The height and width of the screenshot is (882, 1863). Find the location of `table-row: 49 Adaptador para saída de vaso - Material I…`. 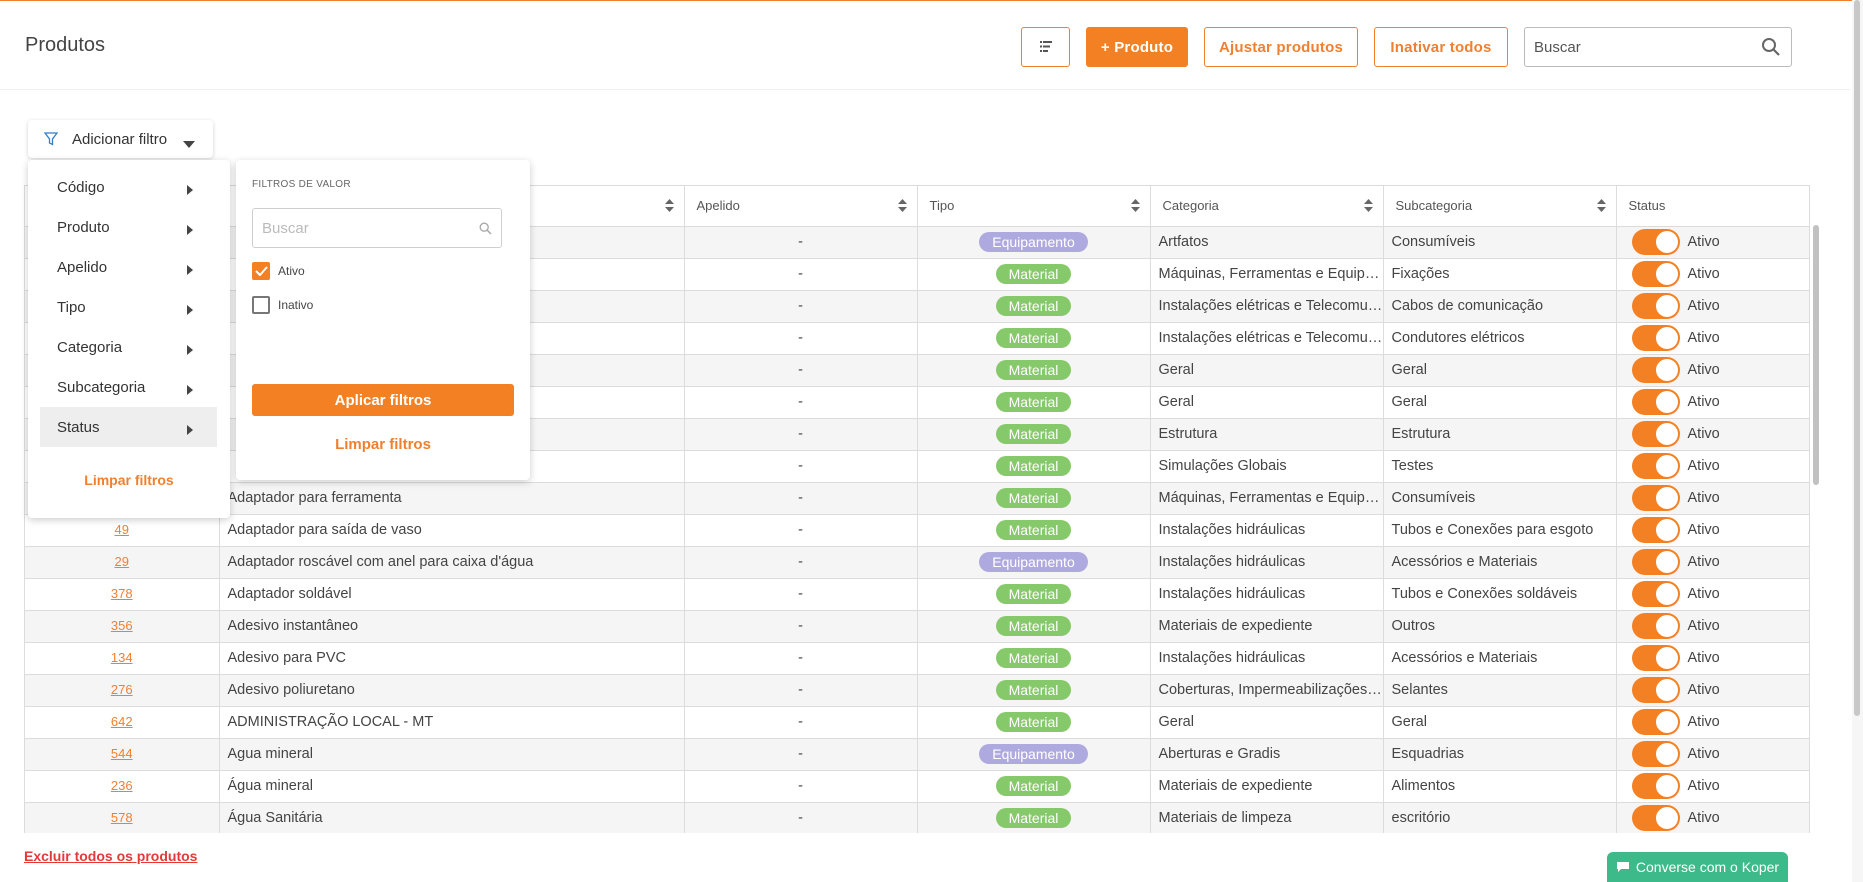

table-row: 49 Adaptador para saída de vaso - Material I… is located at coordinates (917, 530).